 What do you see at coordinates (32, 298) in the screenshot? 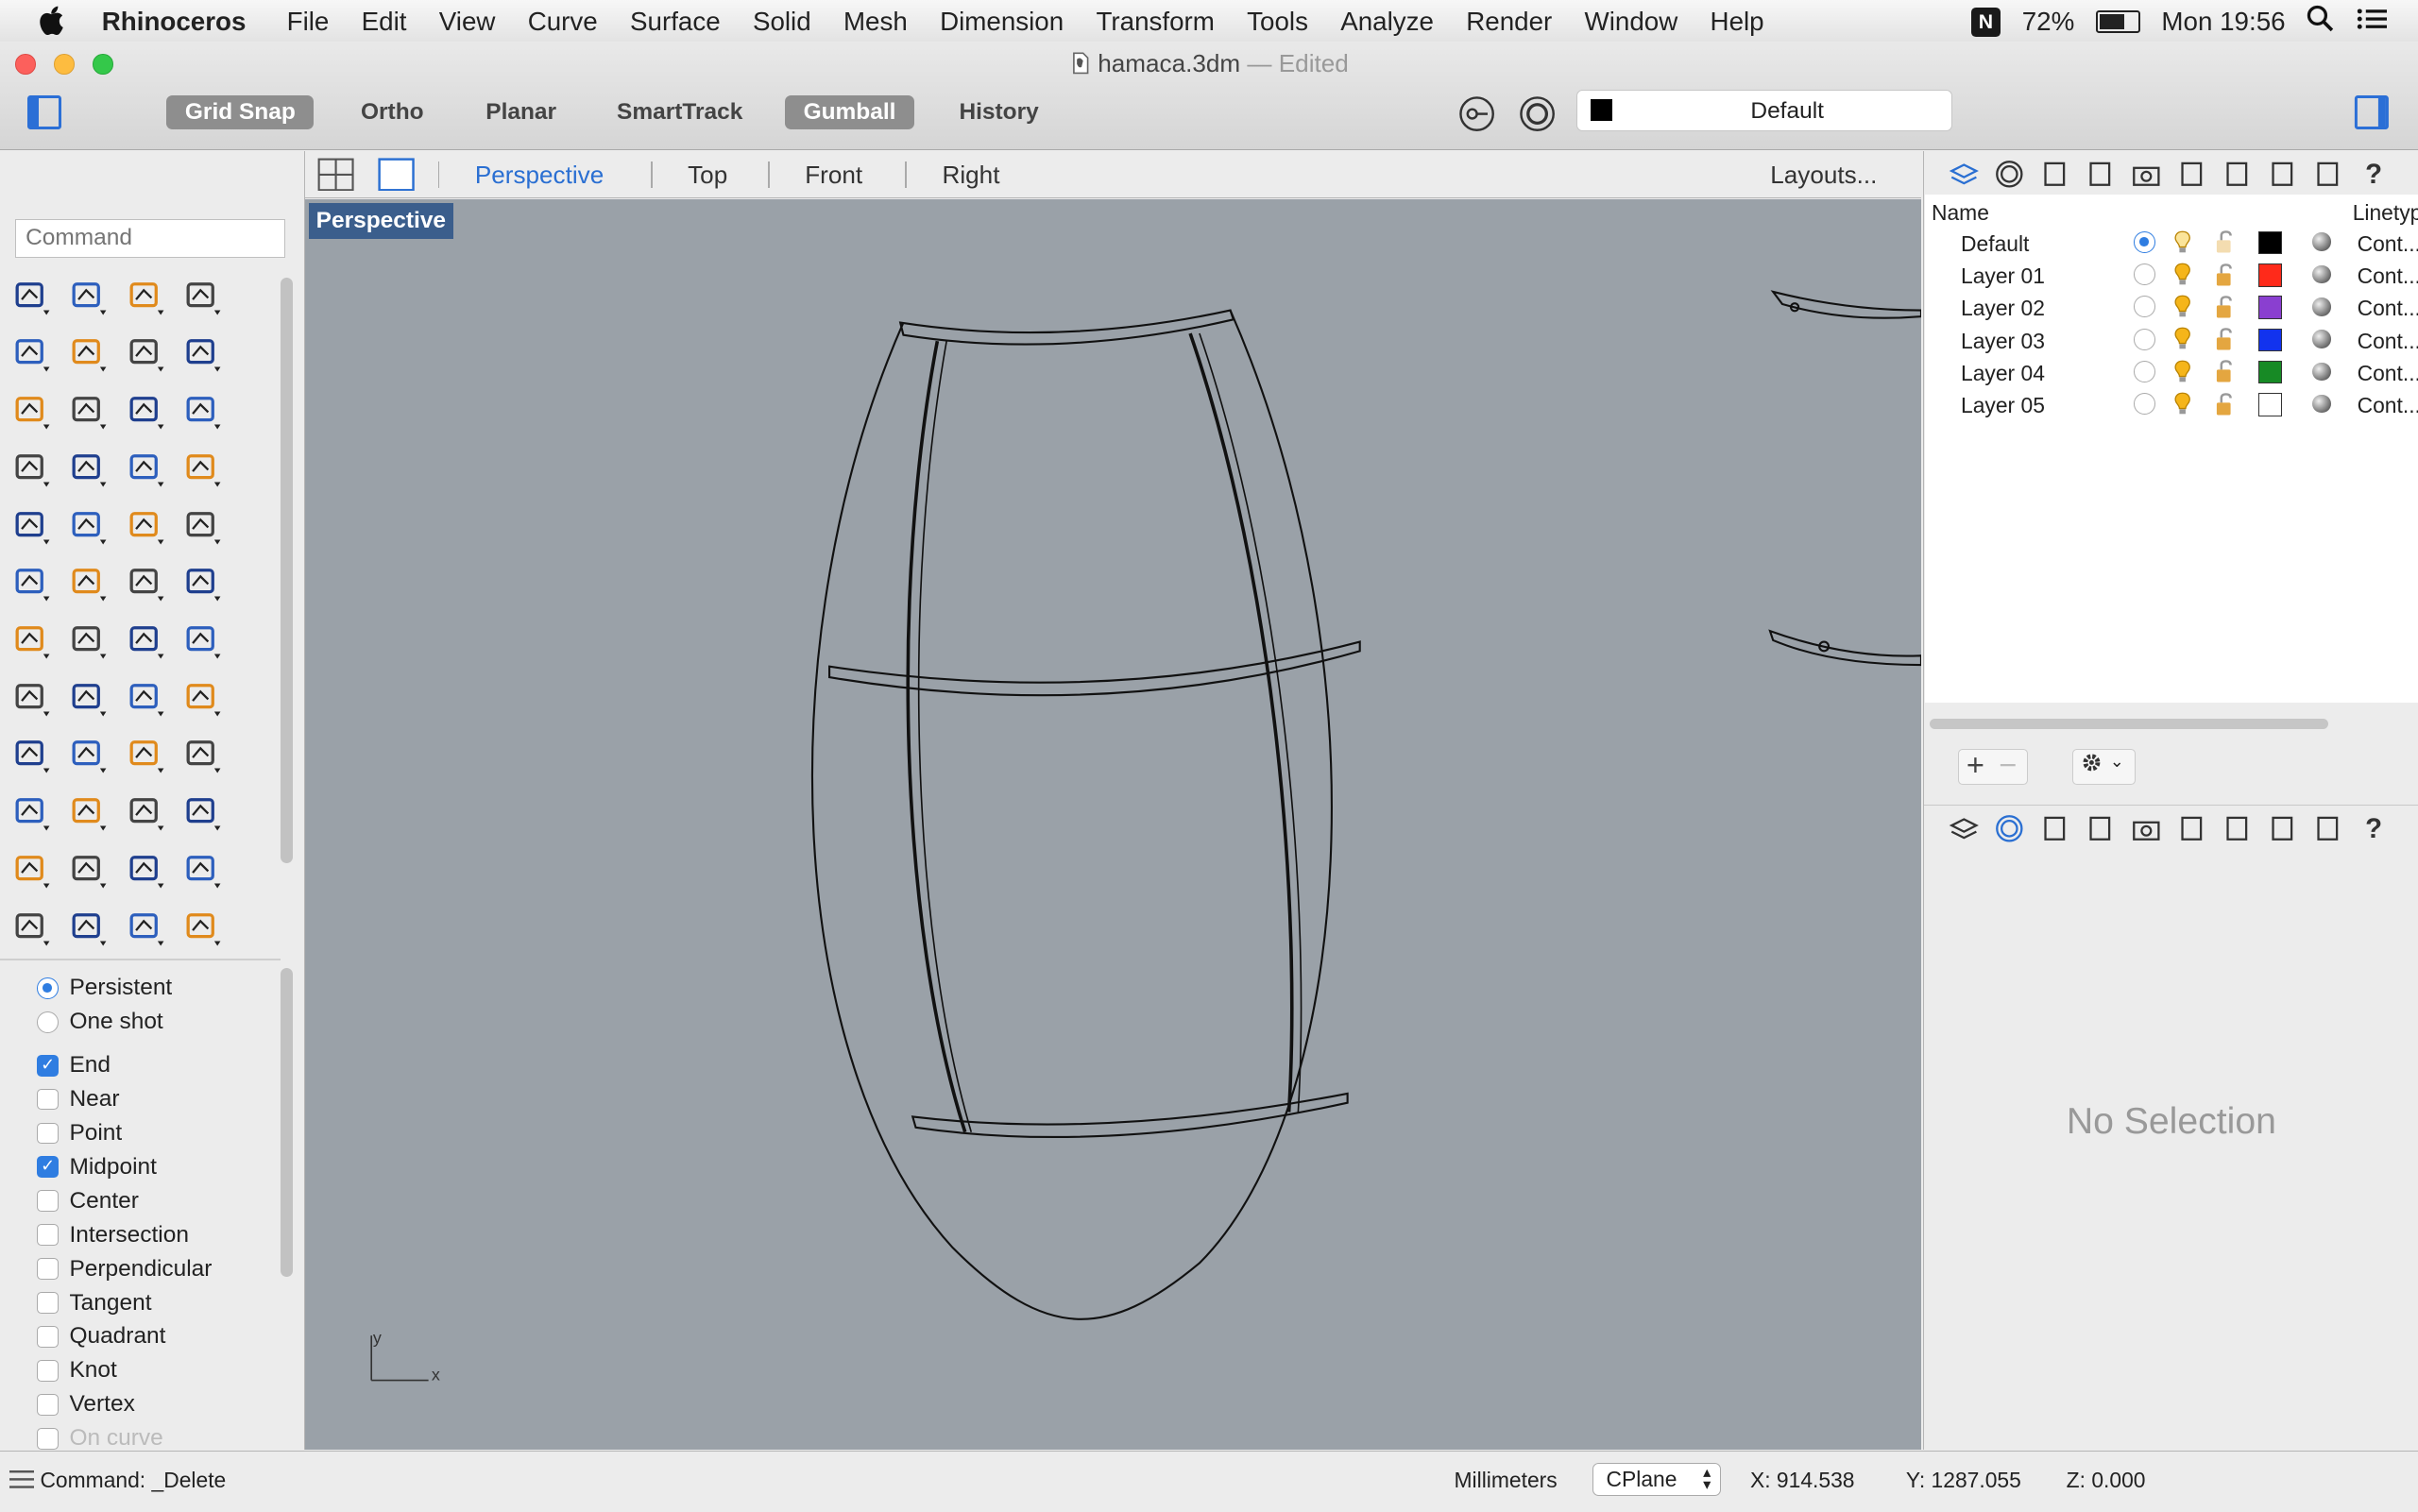
I see `select-icon` at bounding box center [32, 298].